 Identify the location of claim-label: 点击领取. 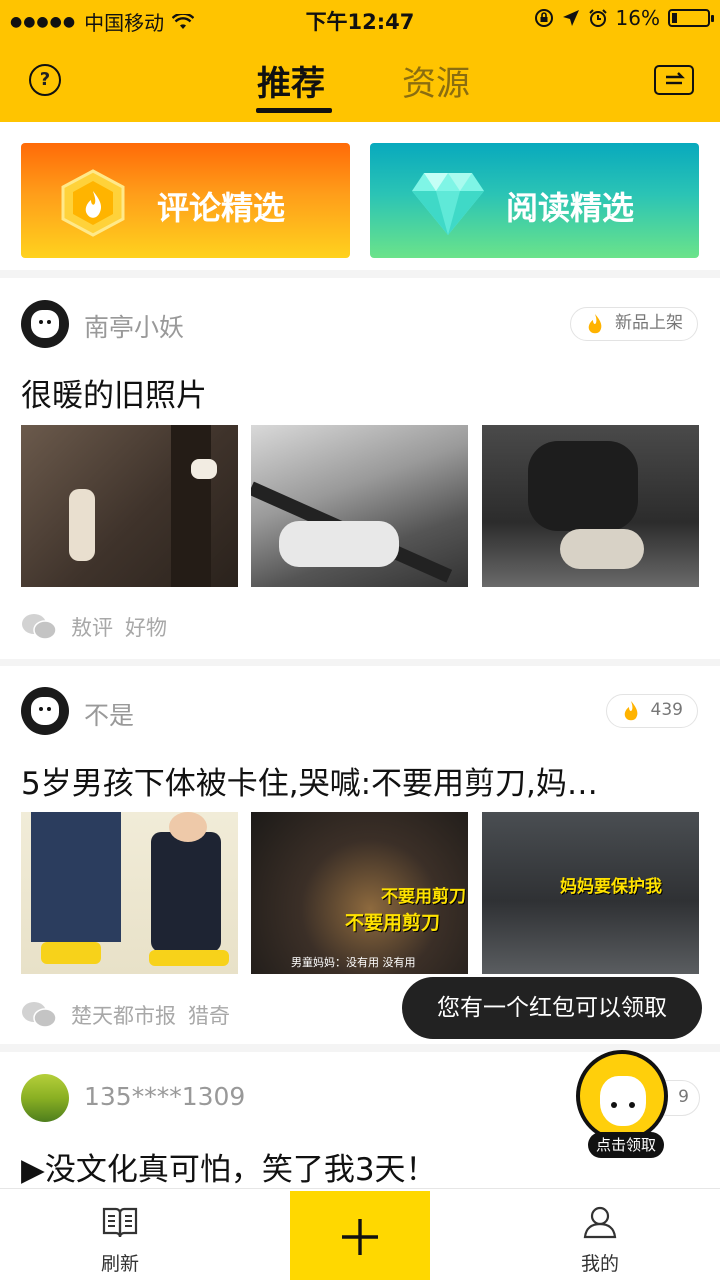
(626, 1145).